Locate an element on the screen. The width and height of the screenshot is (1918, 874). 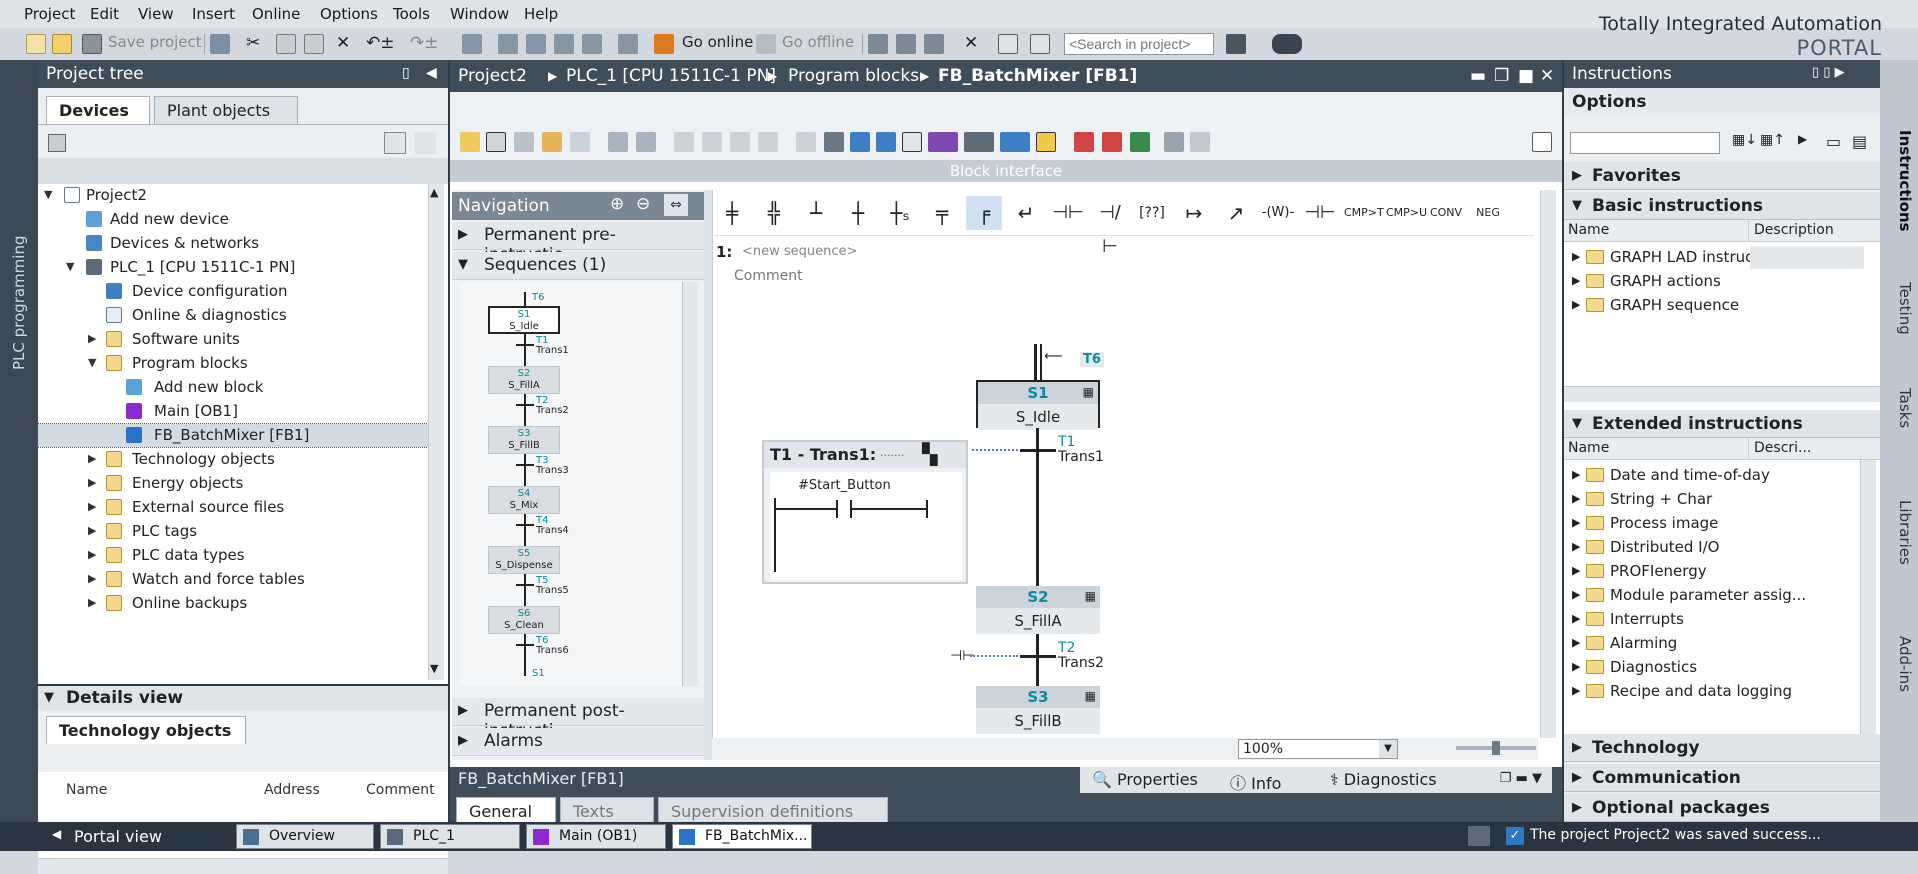
toggle-icon is located at coordinates (806, 142).